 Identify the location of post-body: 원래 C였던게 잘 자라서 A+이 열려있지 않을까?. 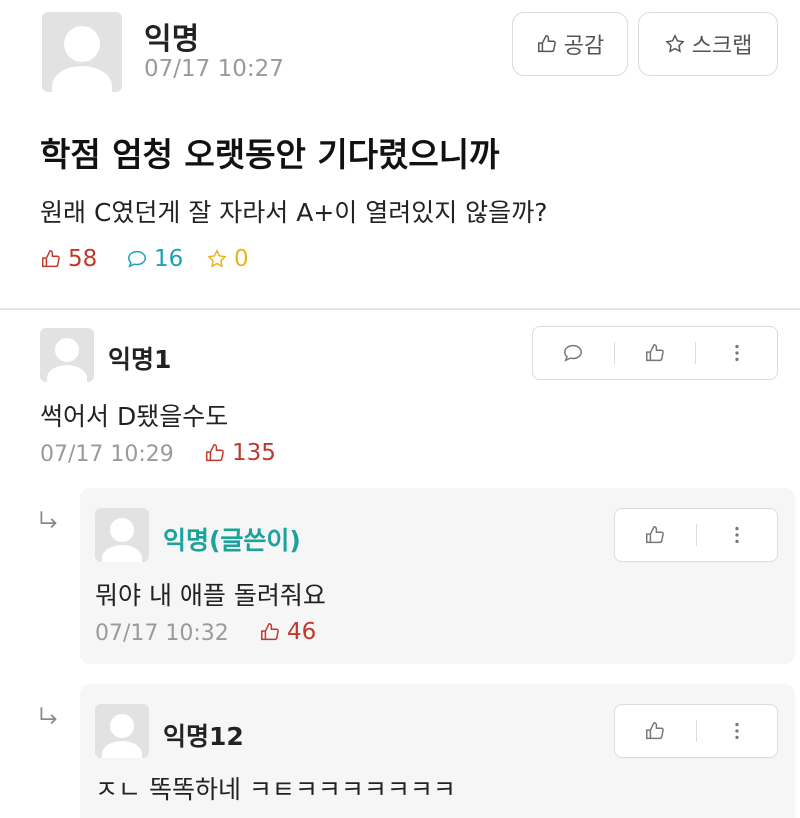
(294, 212).